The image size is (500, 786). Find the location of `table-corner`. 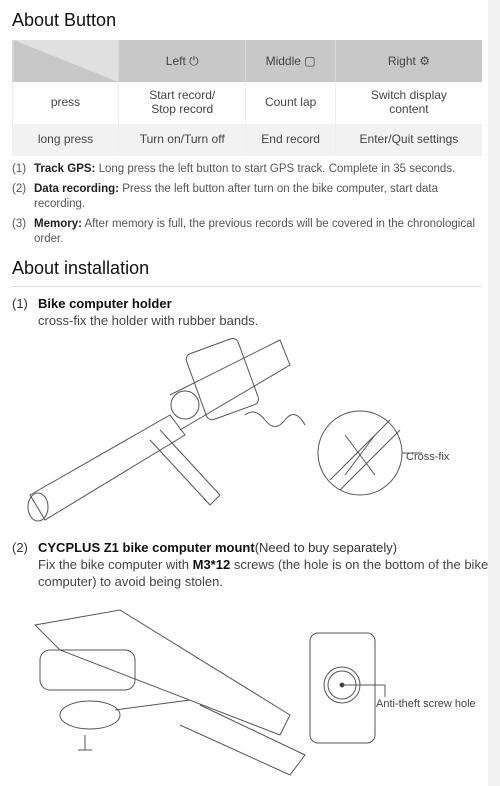

table-corner is located at coordinates (65, 61).